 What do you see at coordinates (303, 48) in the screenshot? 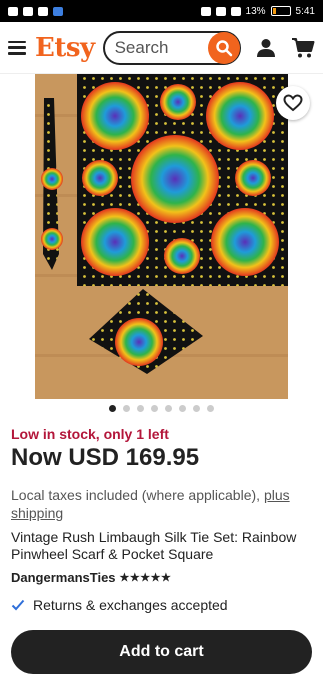
I see `cart-icon` at bounding box center [303, 48].